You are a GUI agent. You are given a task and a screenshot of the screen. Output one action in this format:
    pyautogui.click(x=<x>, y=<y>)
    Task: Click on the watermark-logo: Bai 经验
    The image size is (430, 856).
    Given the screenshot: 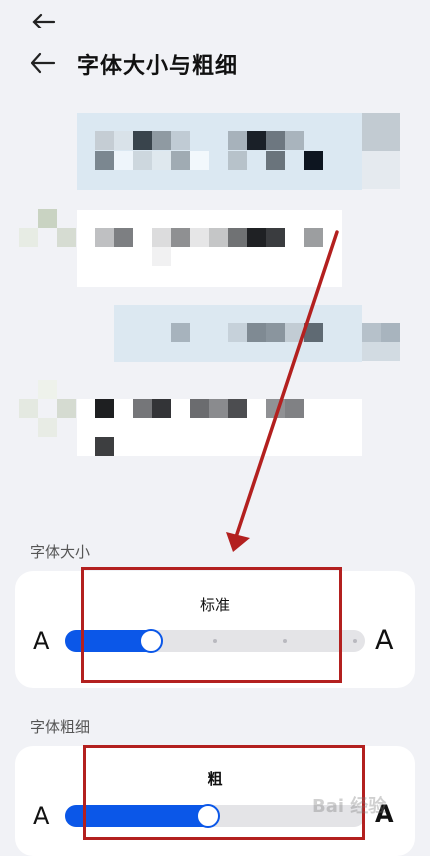 What is the action you would take?
    pyautogui.click(x=349, y=806)
    